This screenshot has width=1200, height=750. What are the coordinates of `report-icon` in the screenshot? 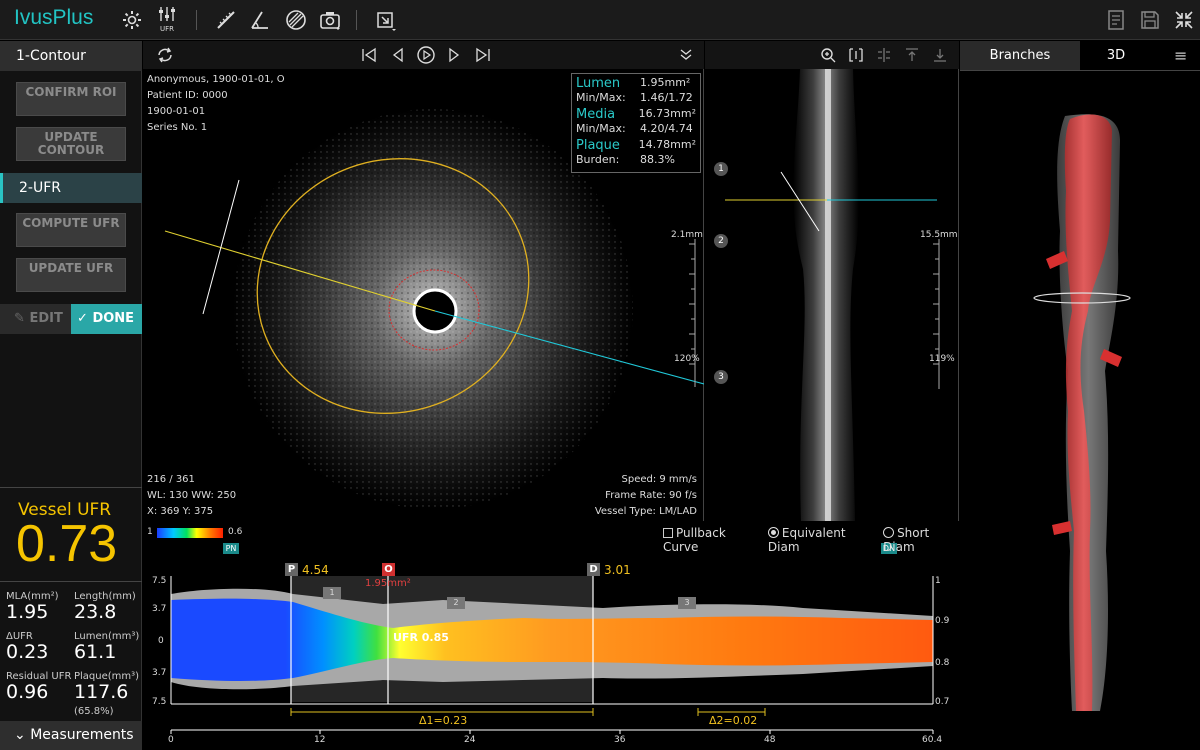 It's located at (1116, 20).